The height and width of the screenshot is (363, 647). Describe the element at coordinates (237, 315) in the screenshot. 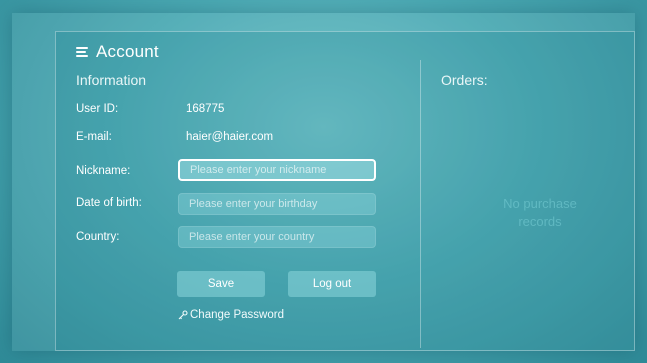

I see `change-password-label: Change Password` at that location.